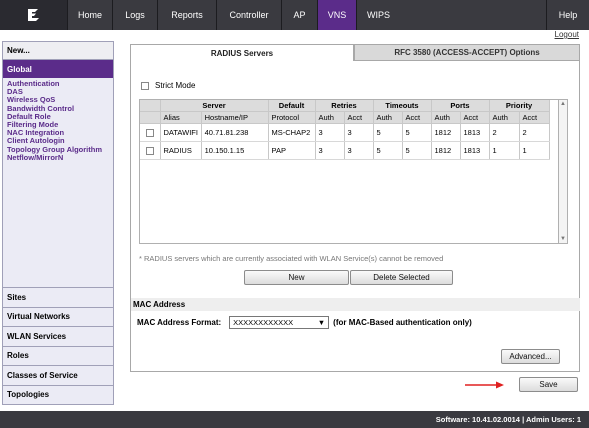 The width and height of the screenshot is (589, 428). What do you see at coordinates (336, 15) in the screenshot?
I see `nav-vns: VNS` at bounding box center [336, 15].